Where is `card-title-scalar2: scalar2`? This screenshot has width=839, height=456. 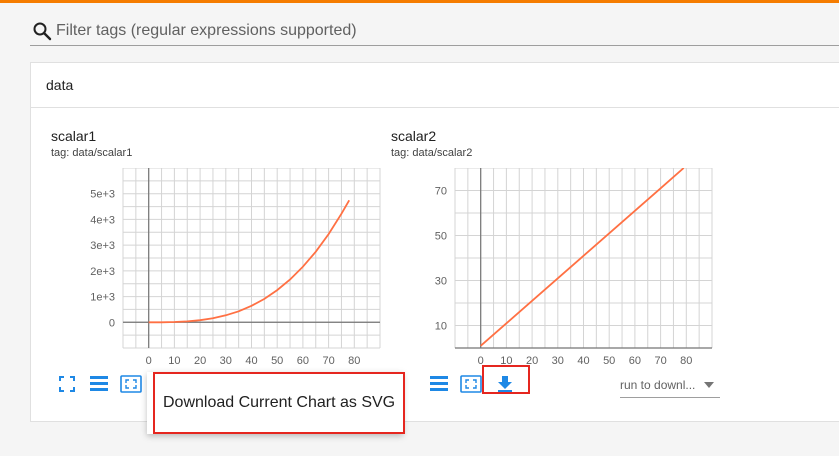 card-title-scalar2: scalar2 is located at coordinates (414, 136).